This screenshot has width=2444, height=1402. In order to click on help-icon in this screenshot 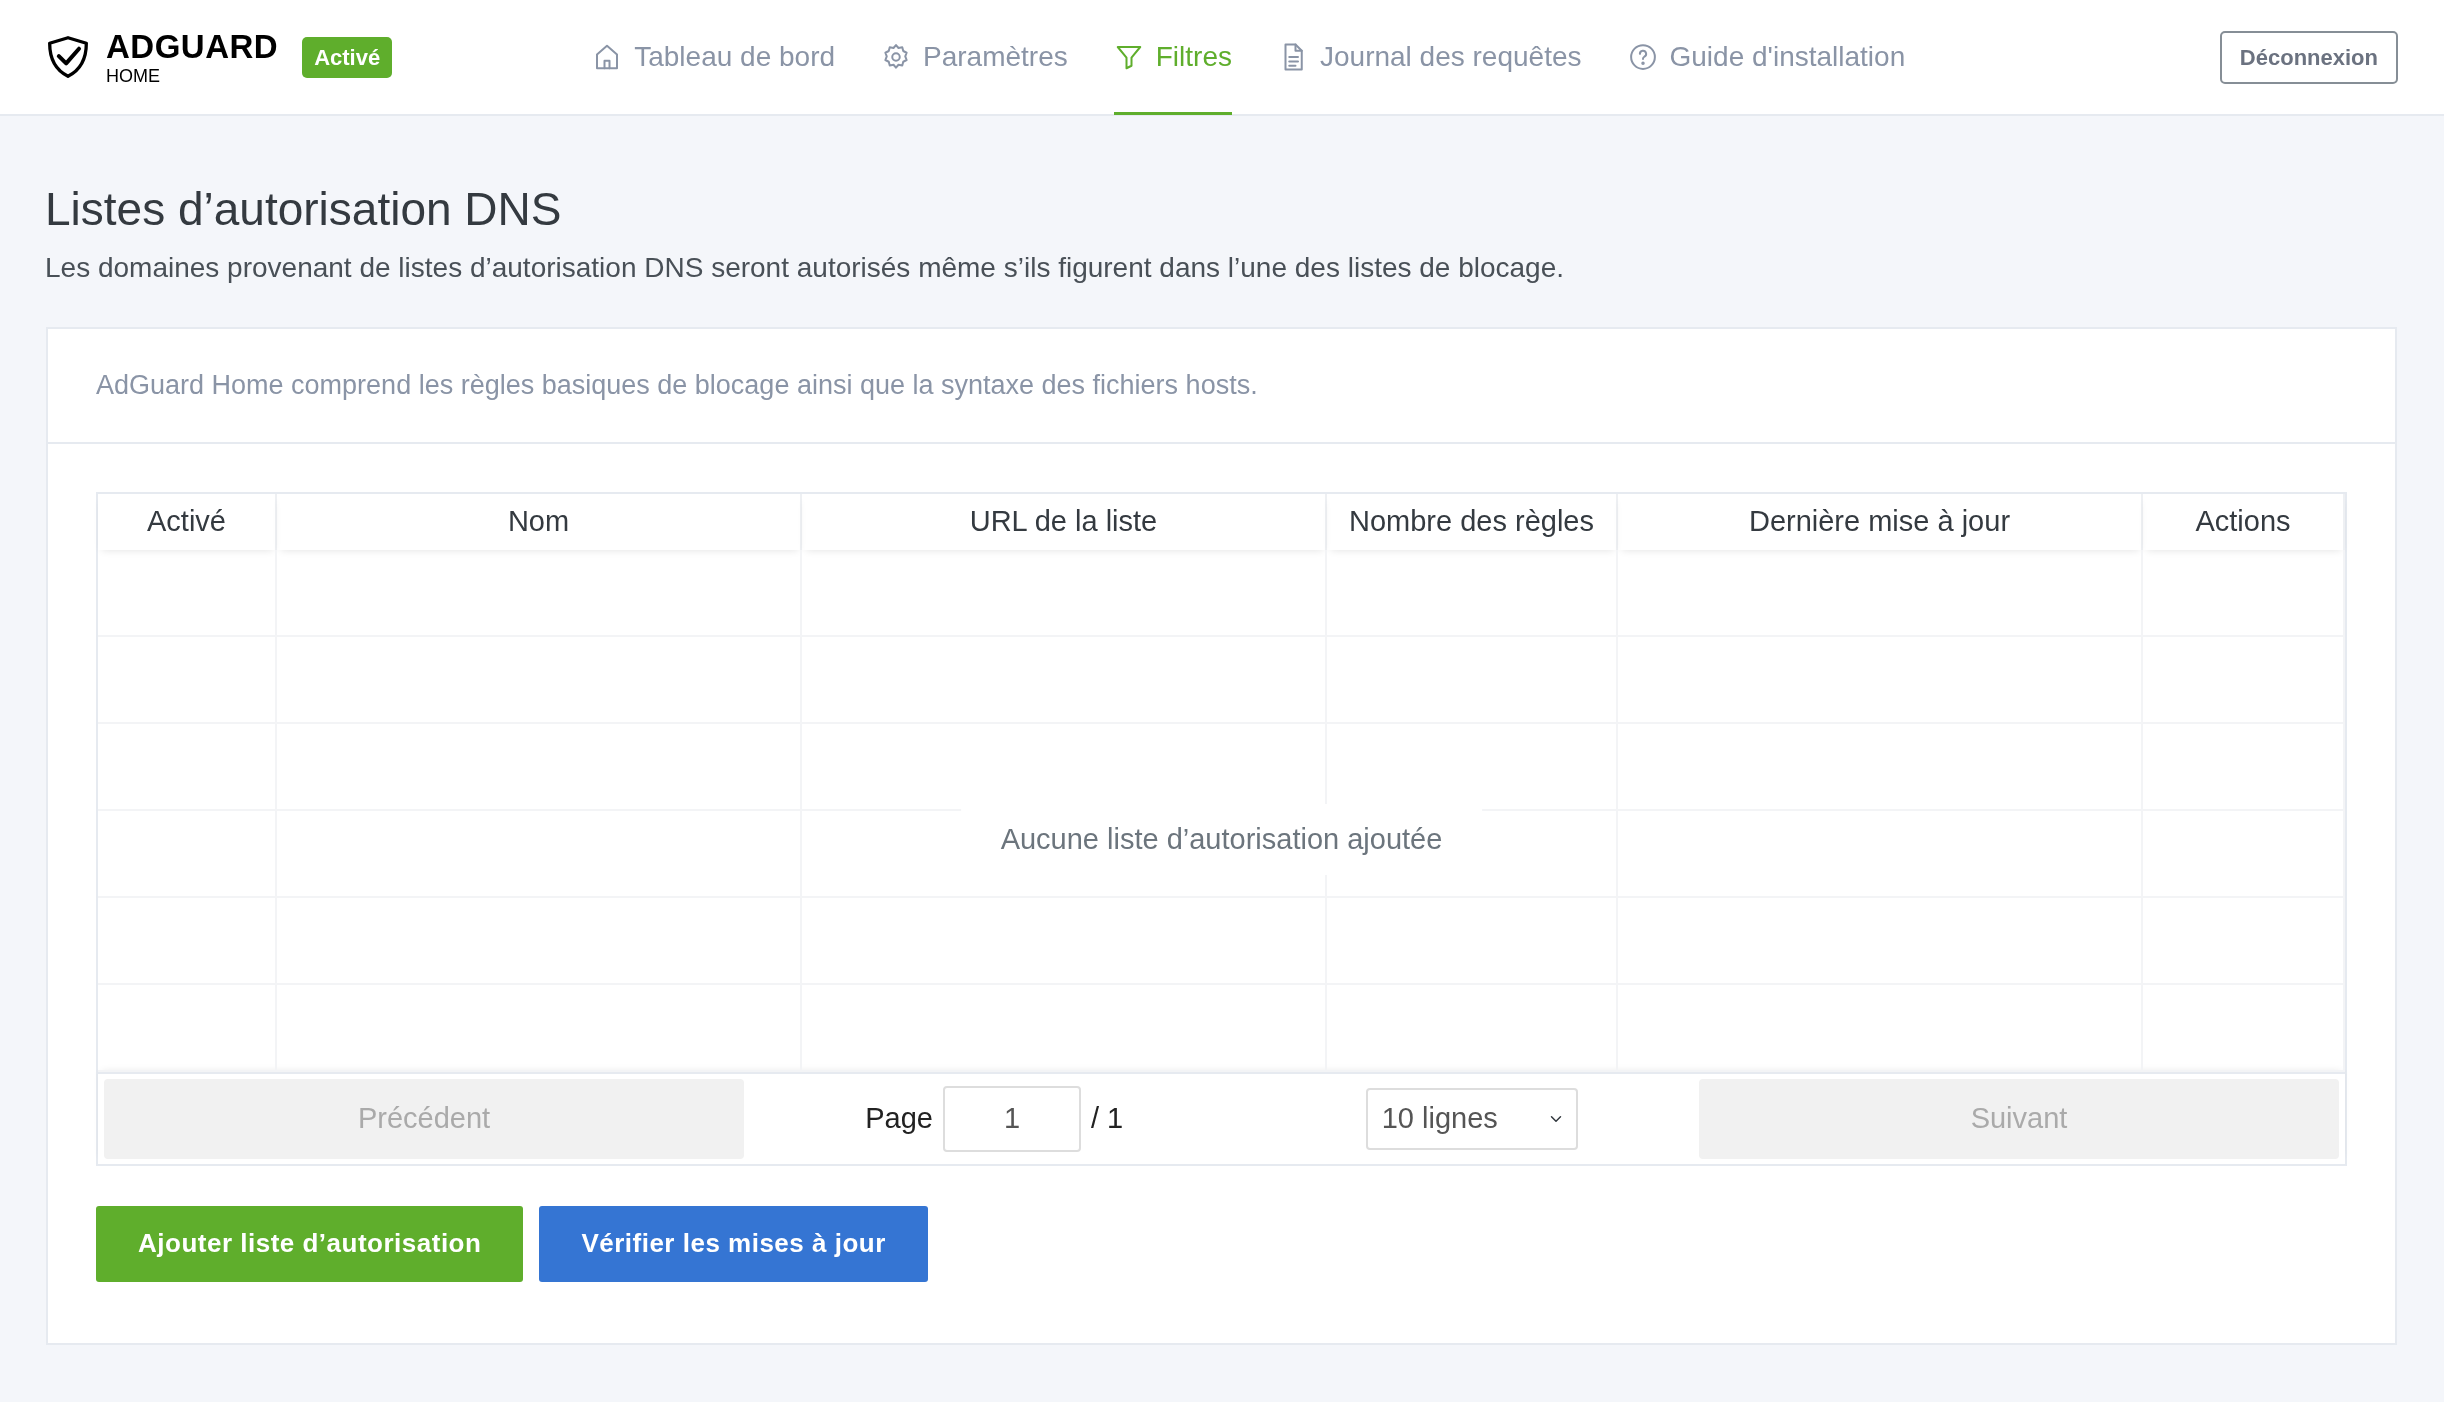, I will do `click(1642, 57)`.